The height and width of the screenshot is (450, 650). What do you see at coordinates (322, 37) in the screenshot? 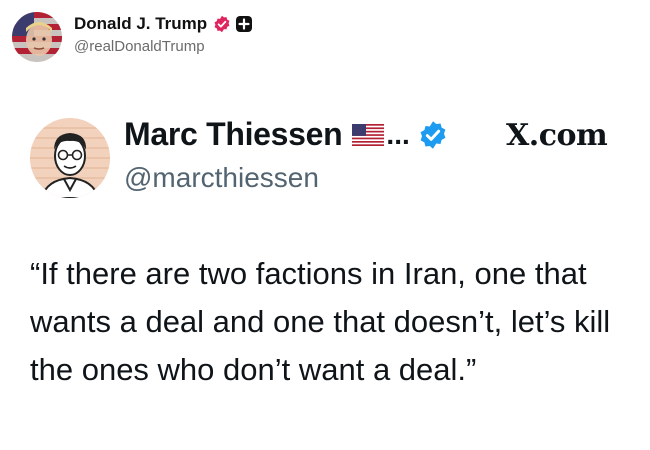
I see `post-header: Donald J. Trump @realDonaldTrump` at bounding box center [322, 37].